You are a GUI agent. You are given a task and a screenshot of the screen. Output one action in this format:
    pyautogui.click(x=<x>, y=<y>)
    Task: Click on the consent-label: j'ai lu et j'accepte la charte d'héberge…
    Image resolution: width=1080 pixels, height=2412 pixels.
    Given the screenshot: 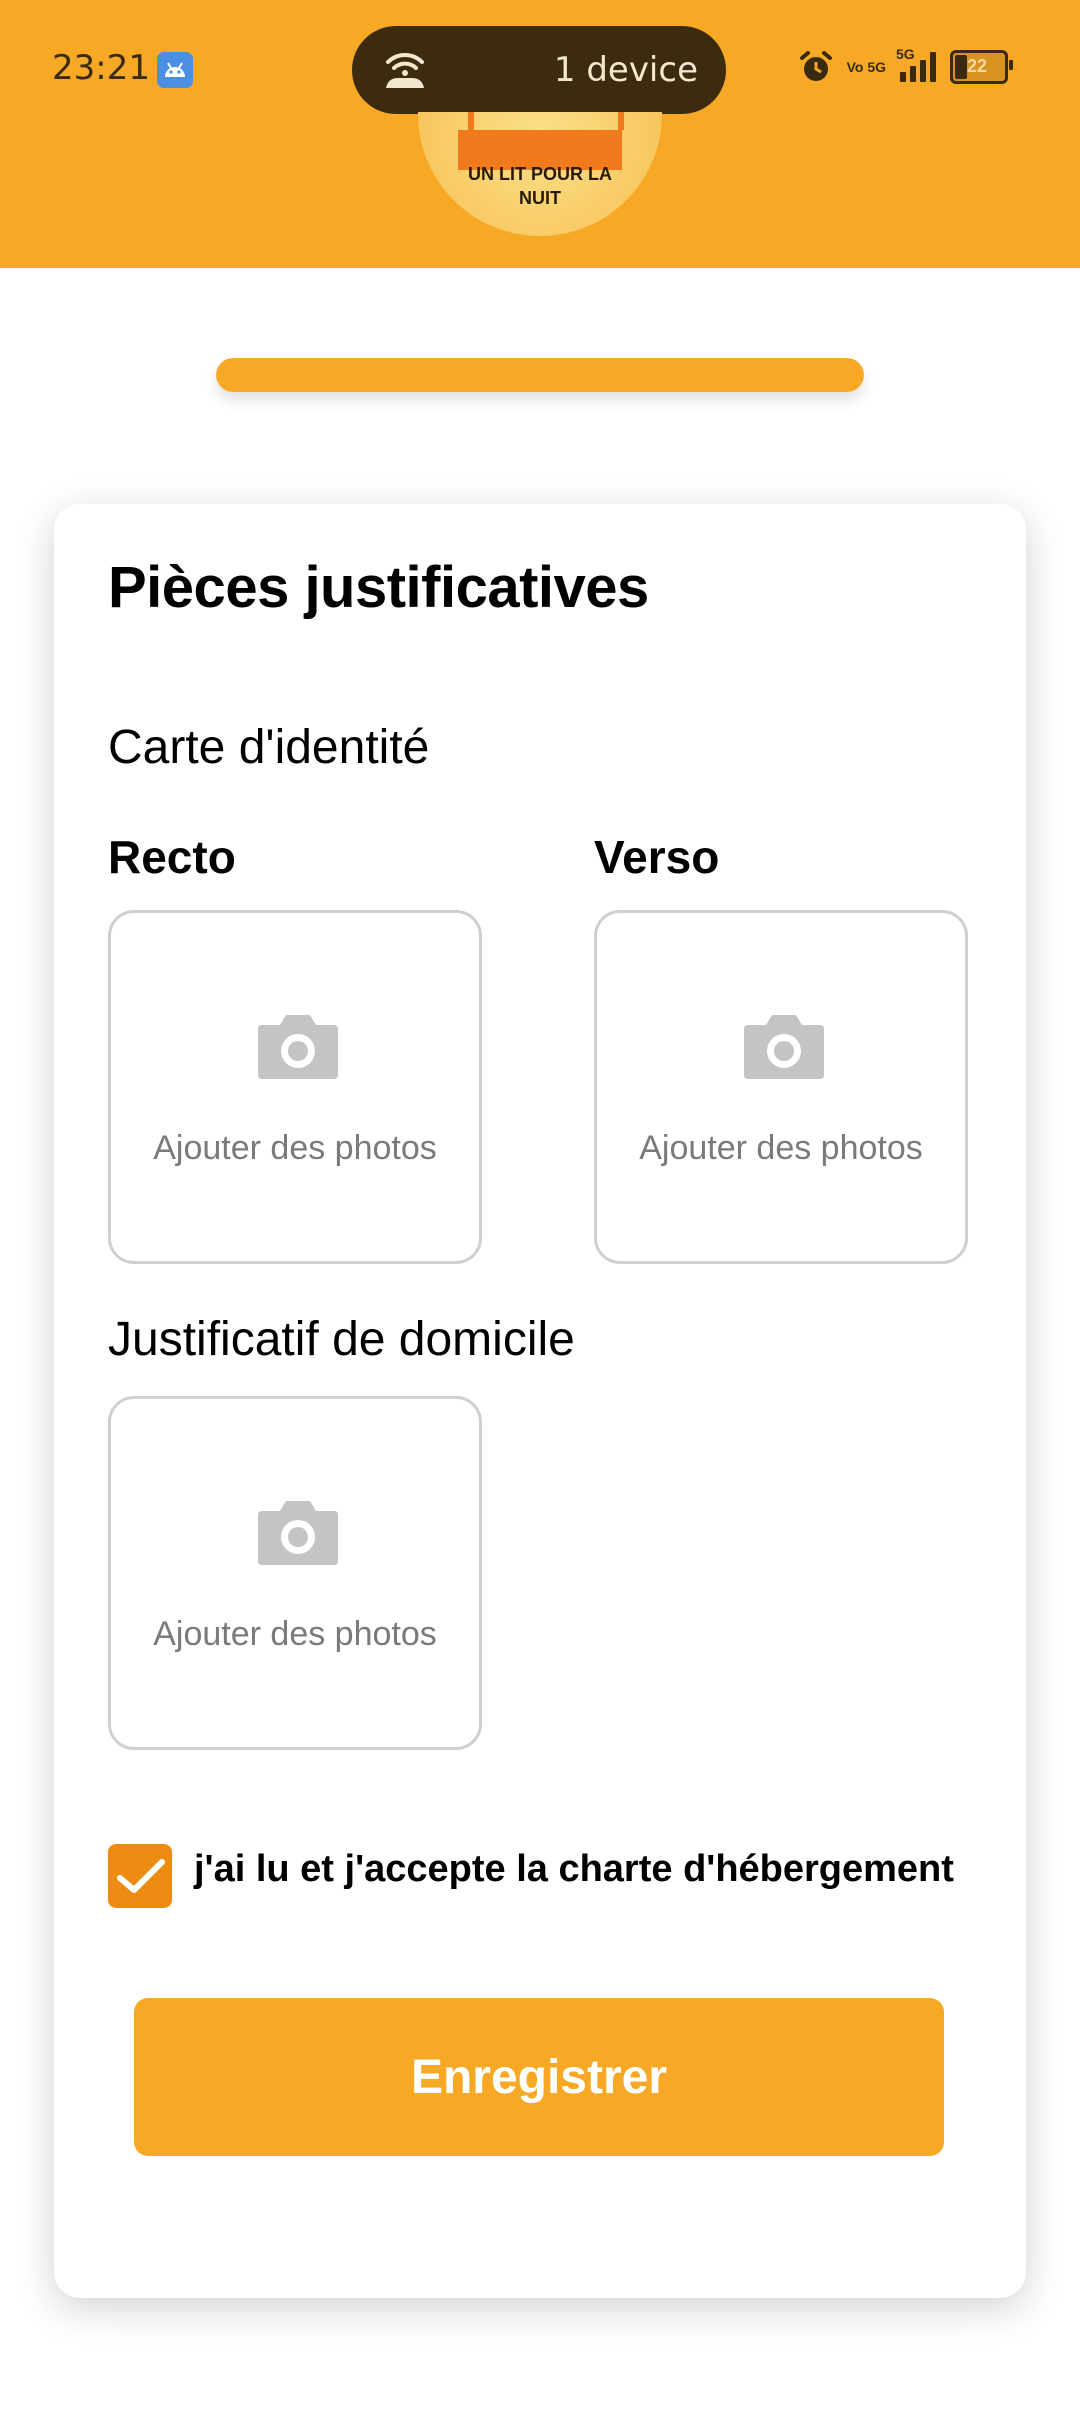 What is the action you would take?
    pyautogui.click(x=574, y=1869)
    